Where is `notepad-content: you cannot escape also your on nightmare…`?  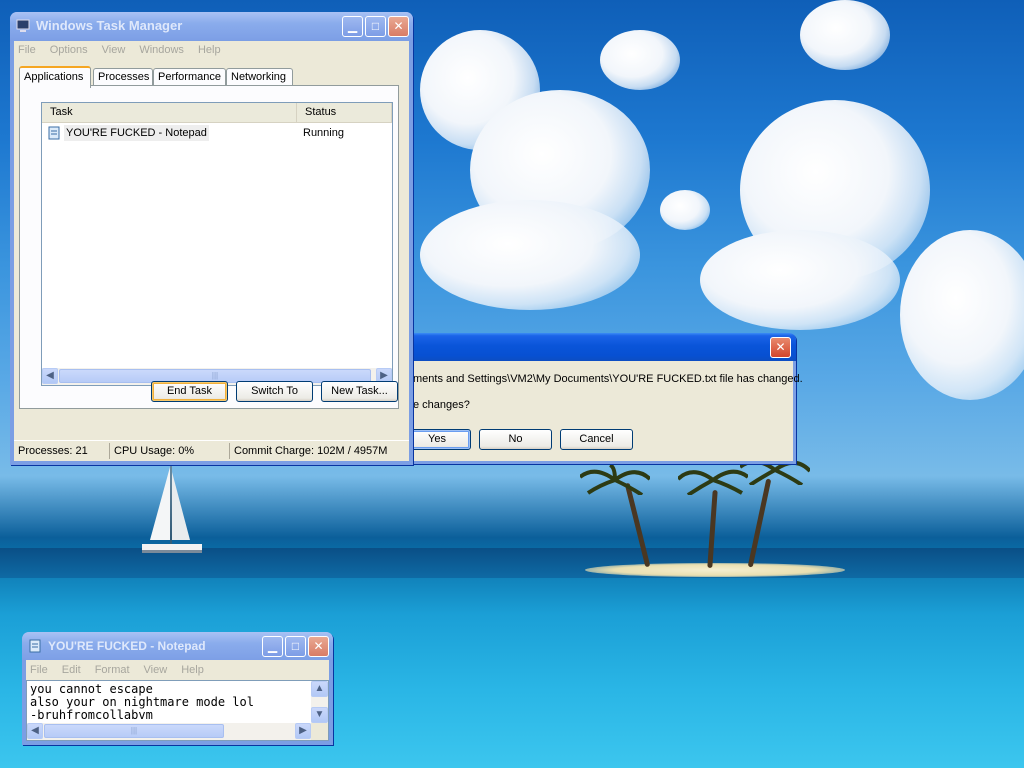
notepad-content: you cannot escape also your on nightmare… is located at coordinates (142, 702).